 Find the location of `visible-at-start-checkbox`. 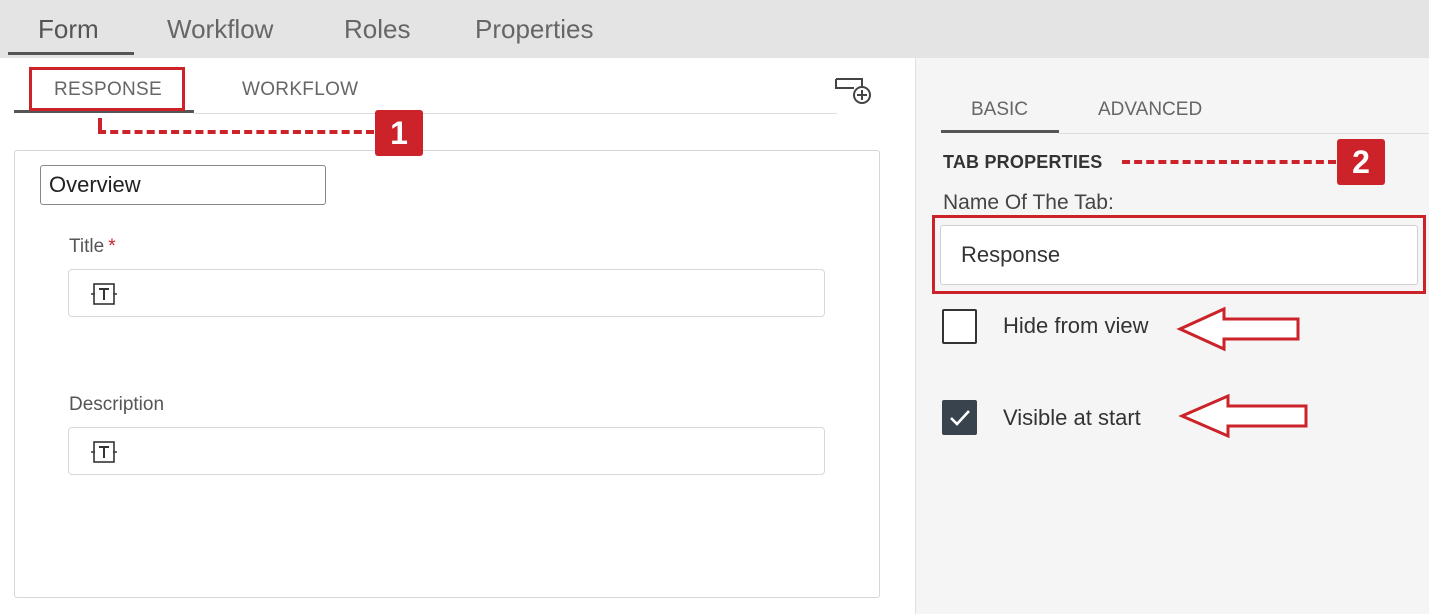

visible-at-start-checkbox is located at coordinates (959, 417).